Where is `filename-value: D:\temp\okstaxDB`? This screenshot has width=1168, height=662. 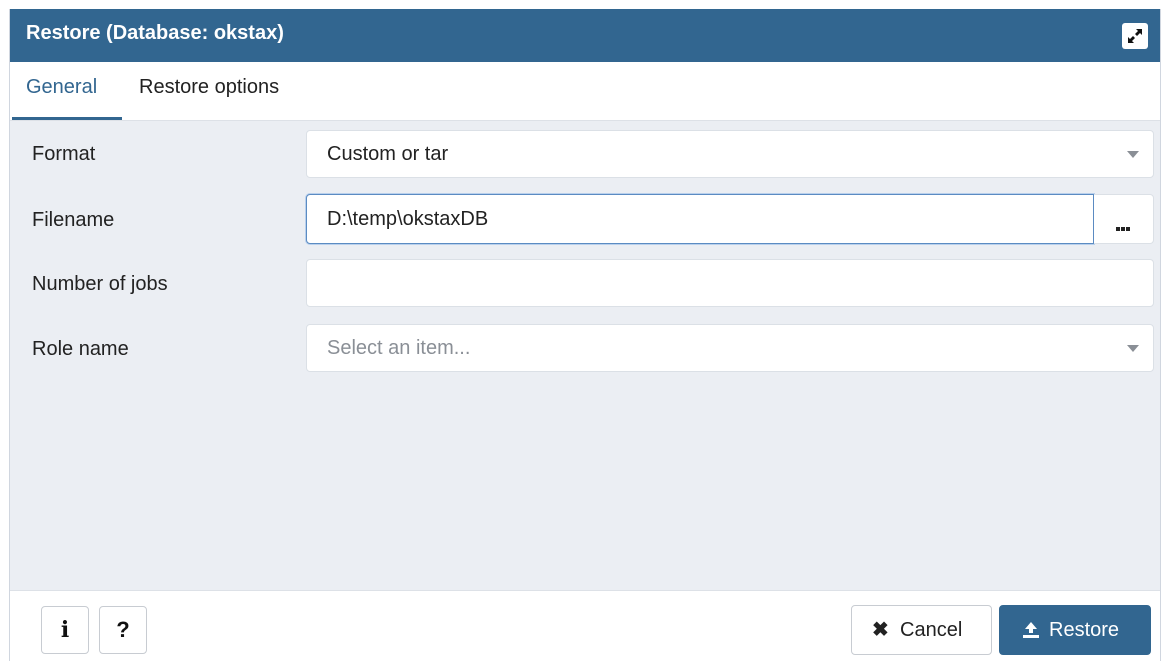 filename-value: D:\temp\okstaxDB is located at coordinates (408, 219).